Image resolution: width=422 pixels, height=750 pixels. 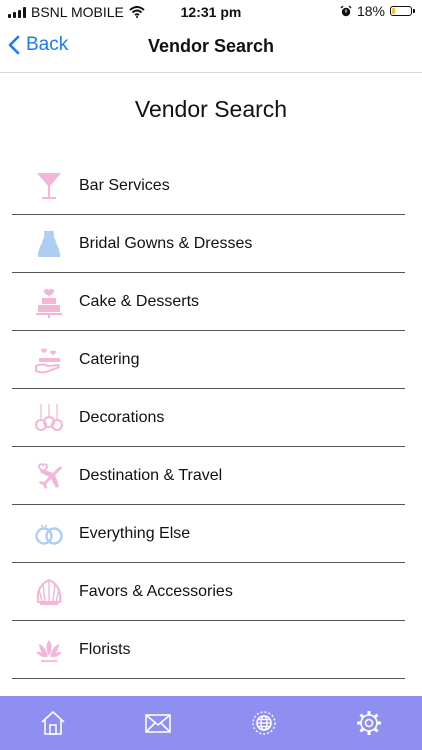 What do you see at coordinates (208, 650) in the screenshot?
I see `list-item-florists: Florists` at bounding box center [208, 650].